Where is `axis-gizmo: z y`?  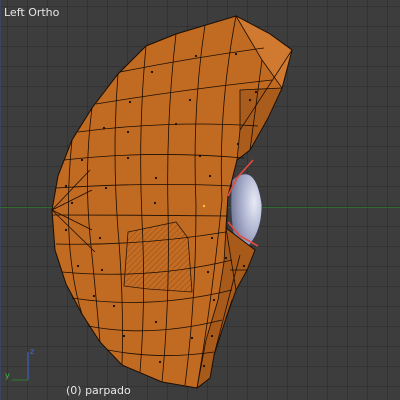 axis-gizmo: z y is located at coordinates (19, 364).